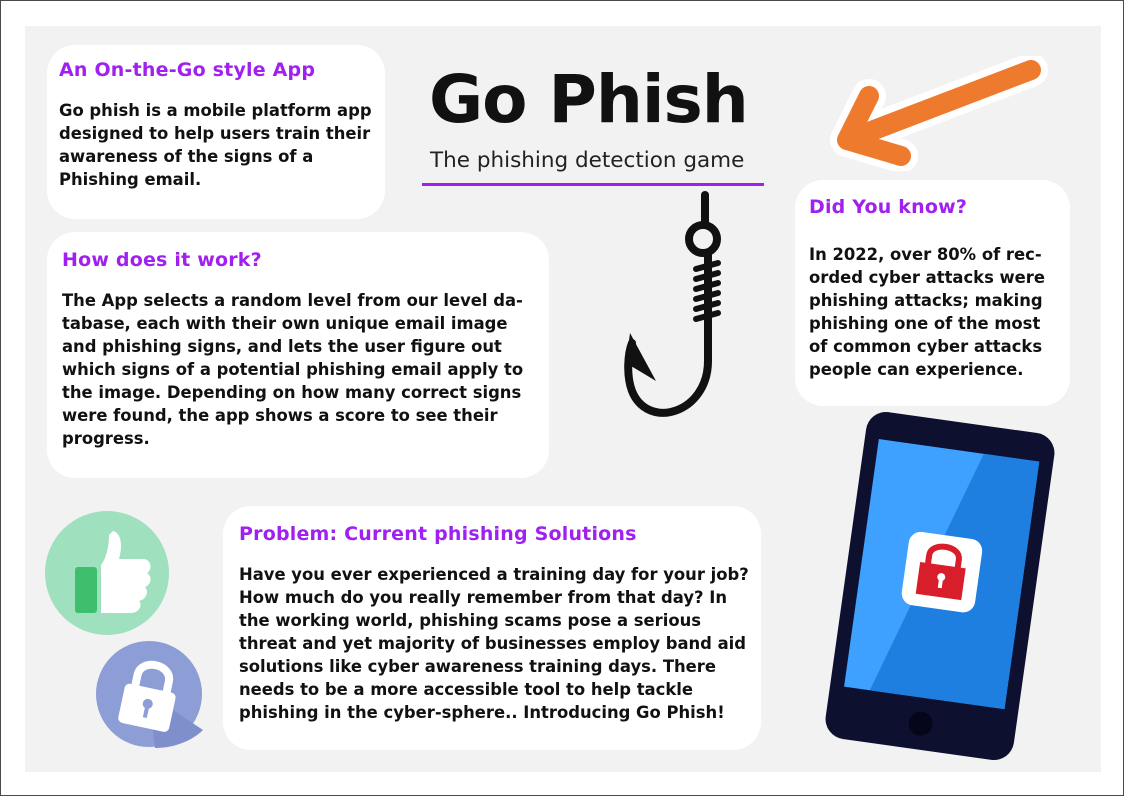  What do you see at coordinates (187, 70) in the screenshot?
I see `intro-heading: An On-the-Go style App` at bounding box center [187, 70].